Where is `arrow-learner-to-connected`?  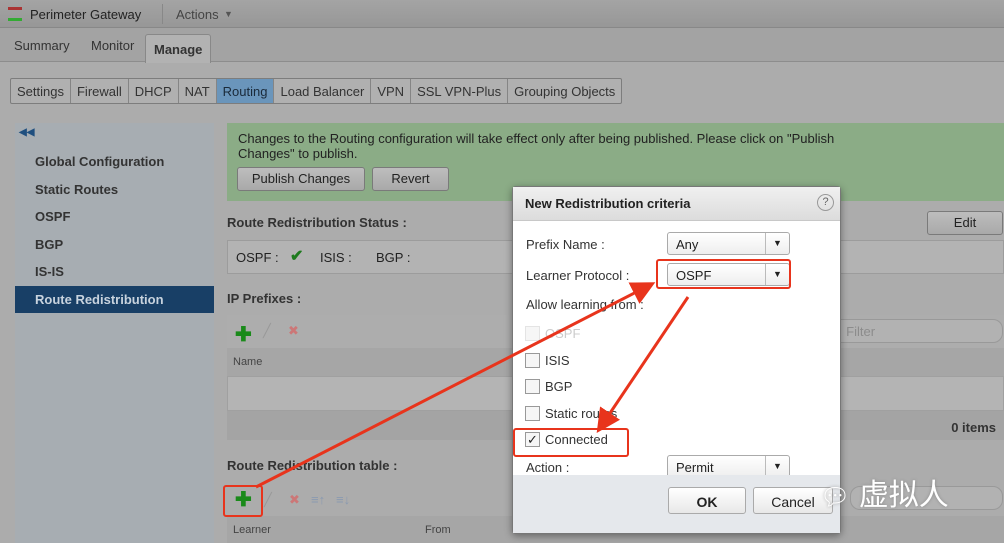 arrow-learner-to-connected is located at coordinates (643, 364).